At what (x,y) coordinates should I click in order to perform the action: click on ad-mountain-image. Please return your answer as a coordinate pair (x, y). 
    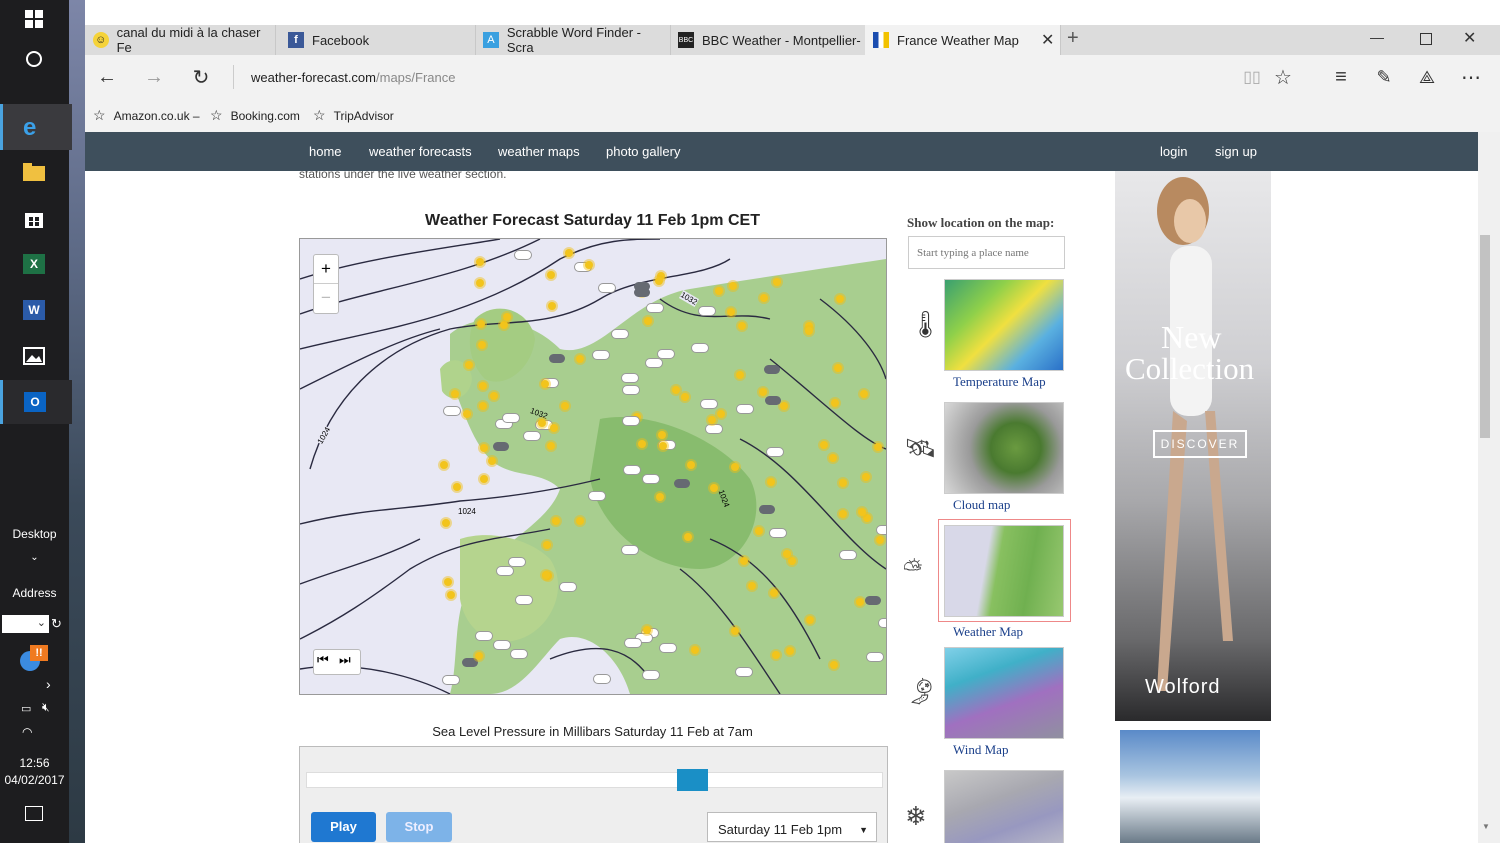
    Looking at the image, I should click on (1190, 786).